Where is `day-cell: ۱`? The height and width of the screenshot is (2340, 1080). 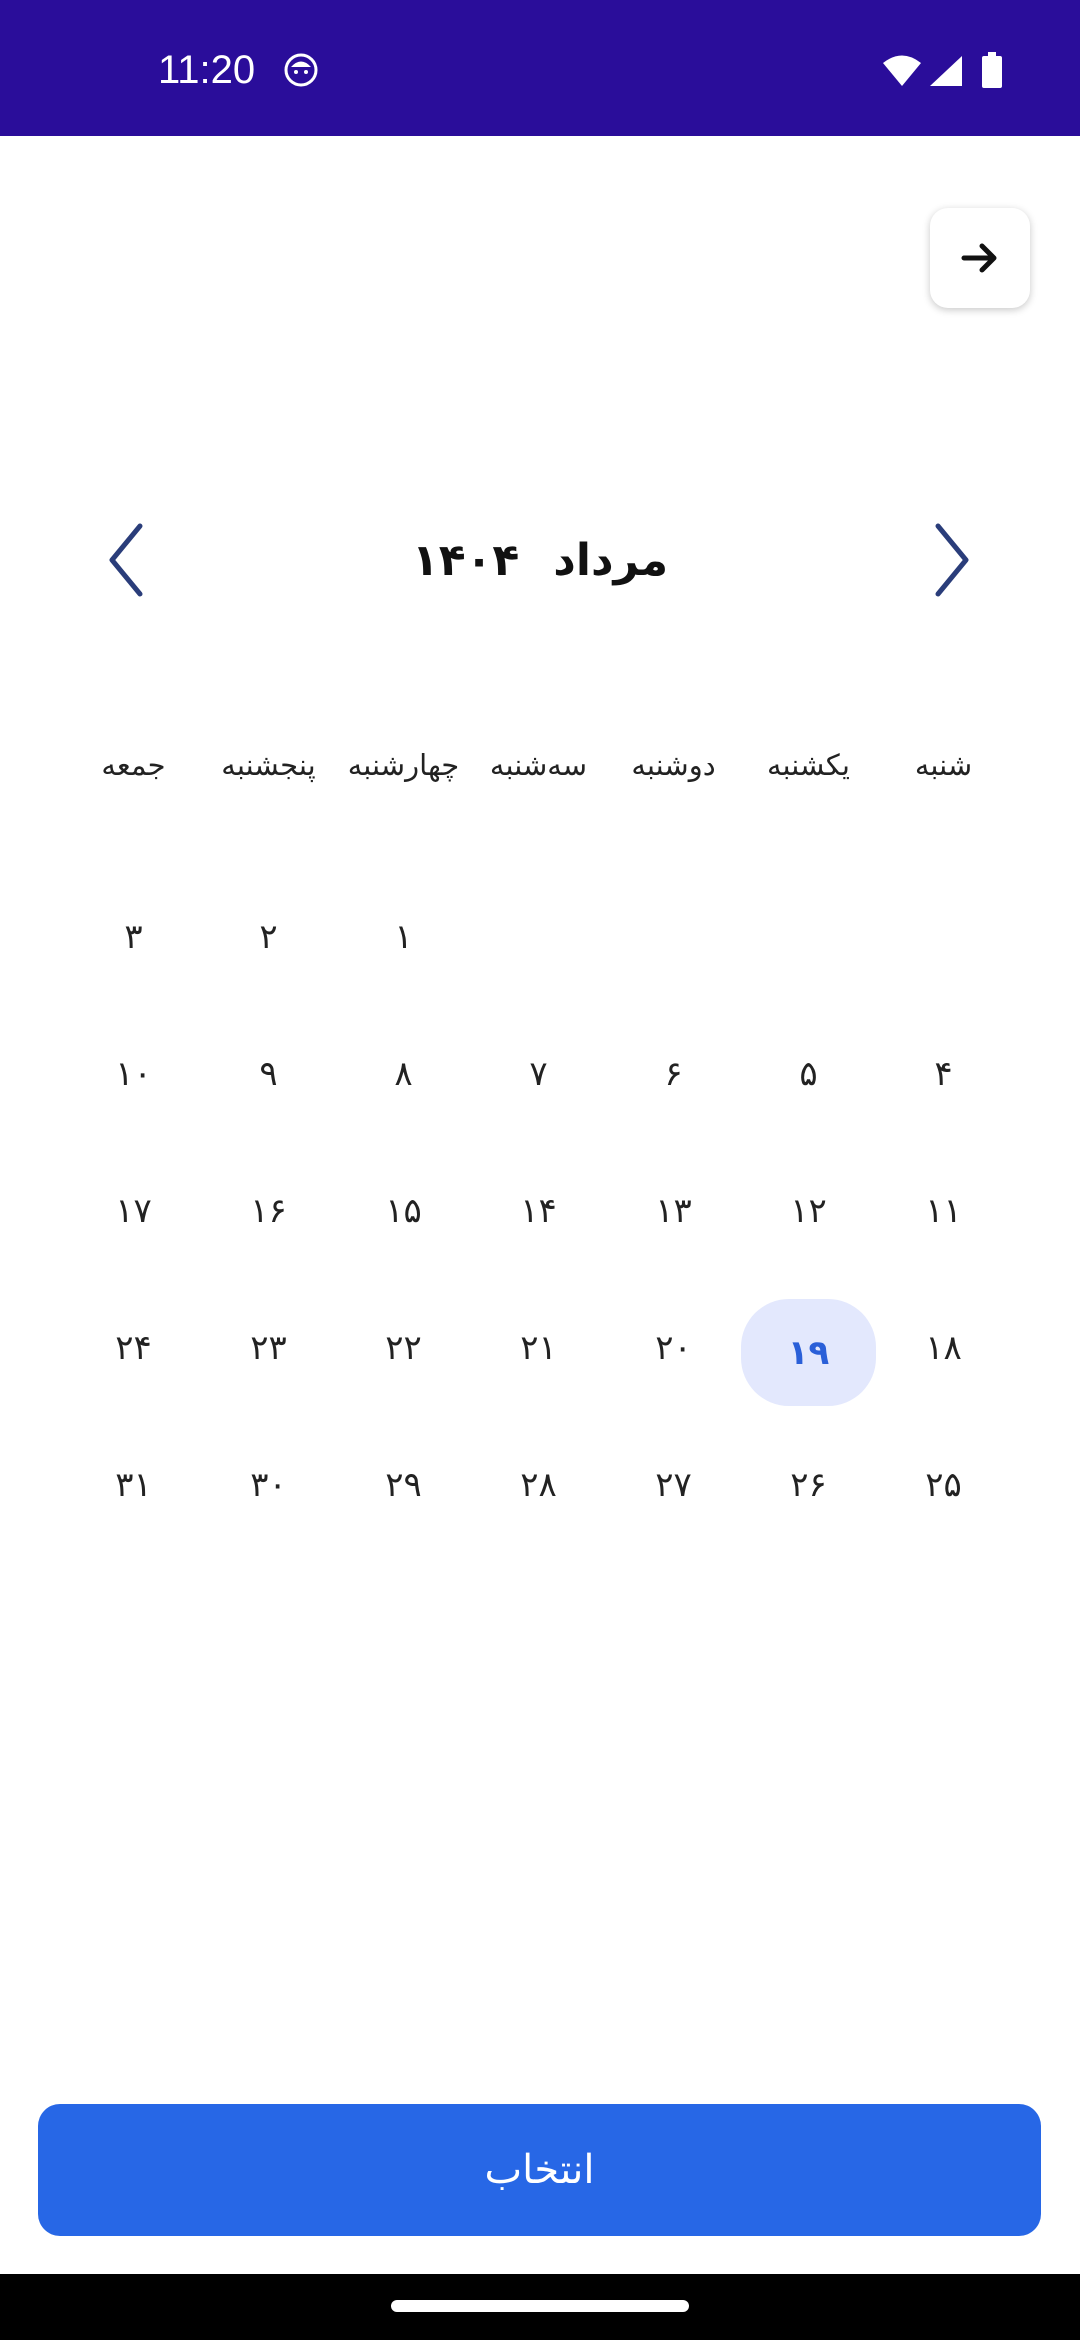
day-cell: ۱ is located at coordinates (403, 936).